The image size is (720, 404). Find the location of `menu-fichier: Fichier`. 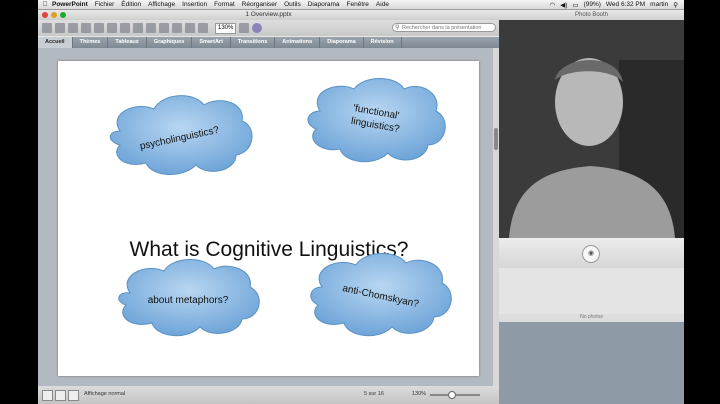

menu-fichier: Fichier is located at coordinates (105, 4).